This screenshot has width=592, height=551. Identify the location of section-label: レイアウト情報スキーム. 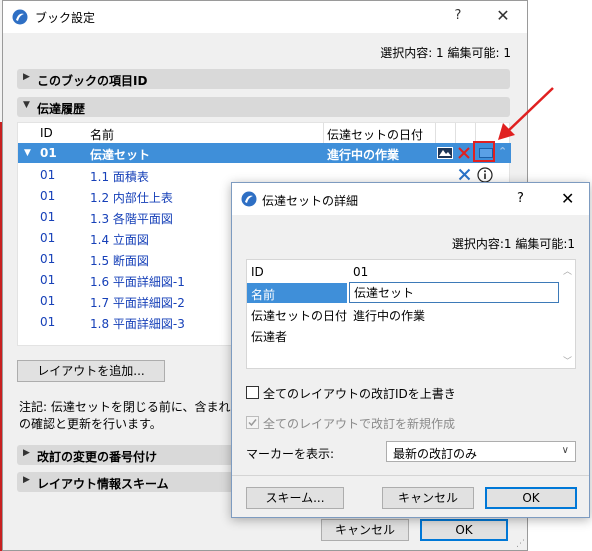
(103, 484).